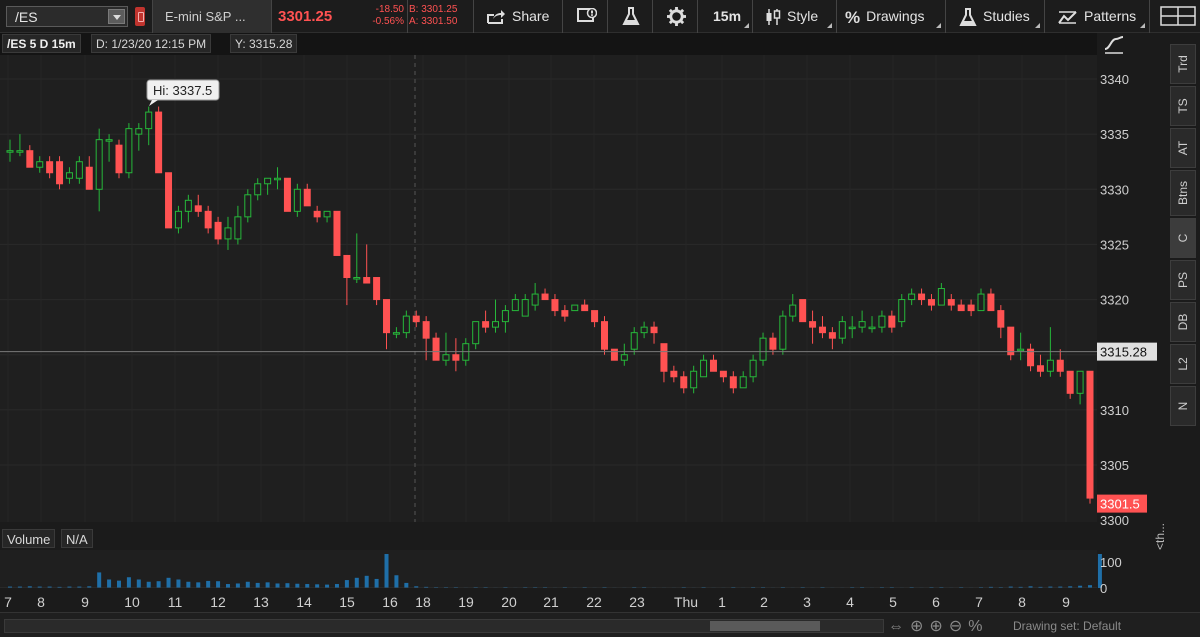  What do you see at coordinates (1178, 16) in the screenshot?
I see `grid-layout-icon` at bounding box center [1178, 16].